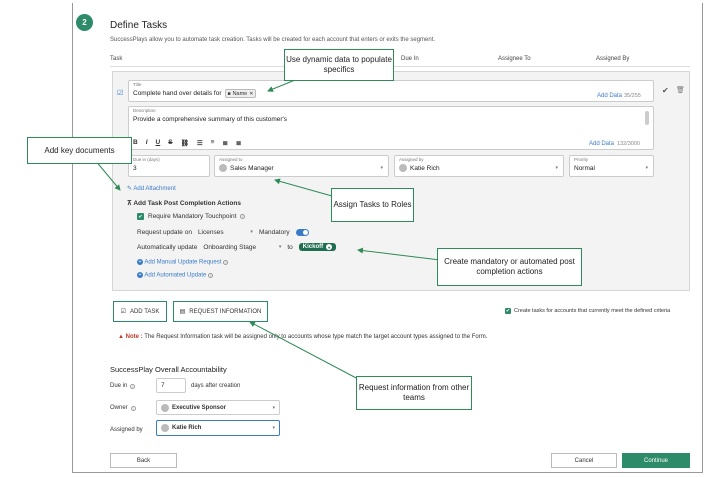  What do you see at coordinates (339, 65) in the screenshot?
I see `callout-dynamic-data: Use dynamic data to populate specifics` at bounding box center [339, 65].